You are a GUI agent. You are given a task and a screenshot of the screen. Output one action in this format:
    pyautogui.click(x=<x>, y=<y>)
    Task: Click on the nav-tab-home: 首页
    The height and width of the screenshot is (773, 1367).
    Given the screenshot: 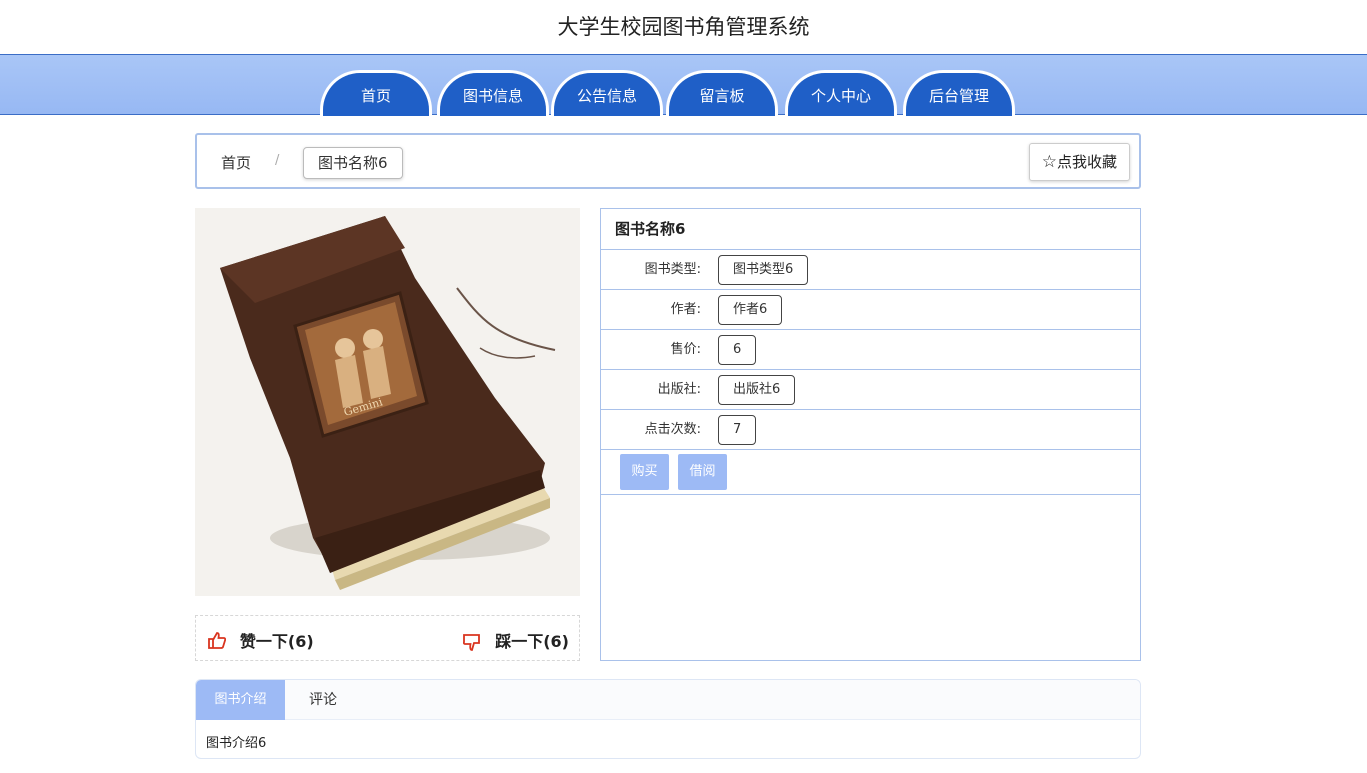 What is the action you would take?
    pyautogui.click(x=376, y=93)
    